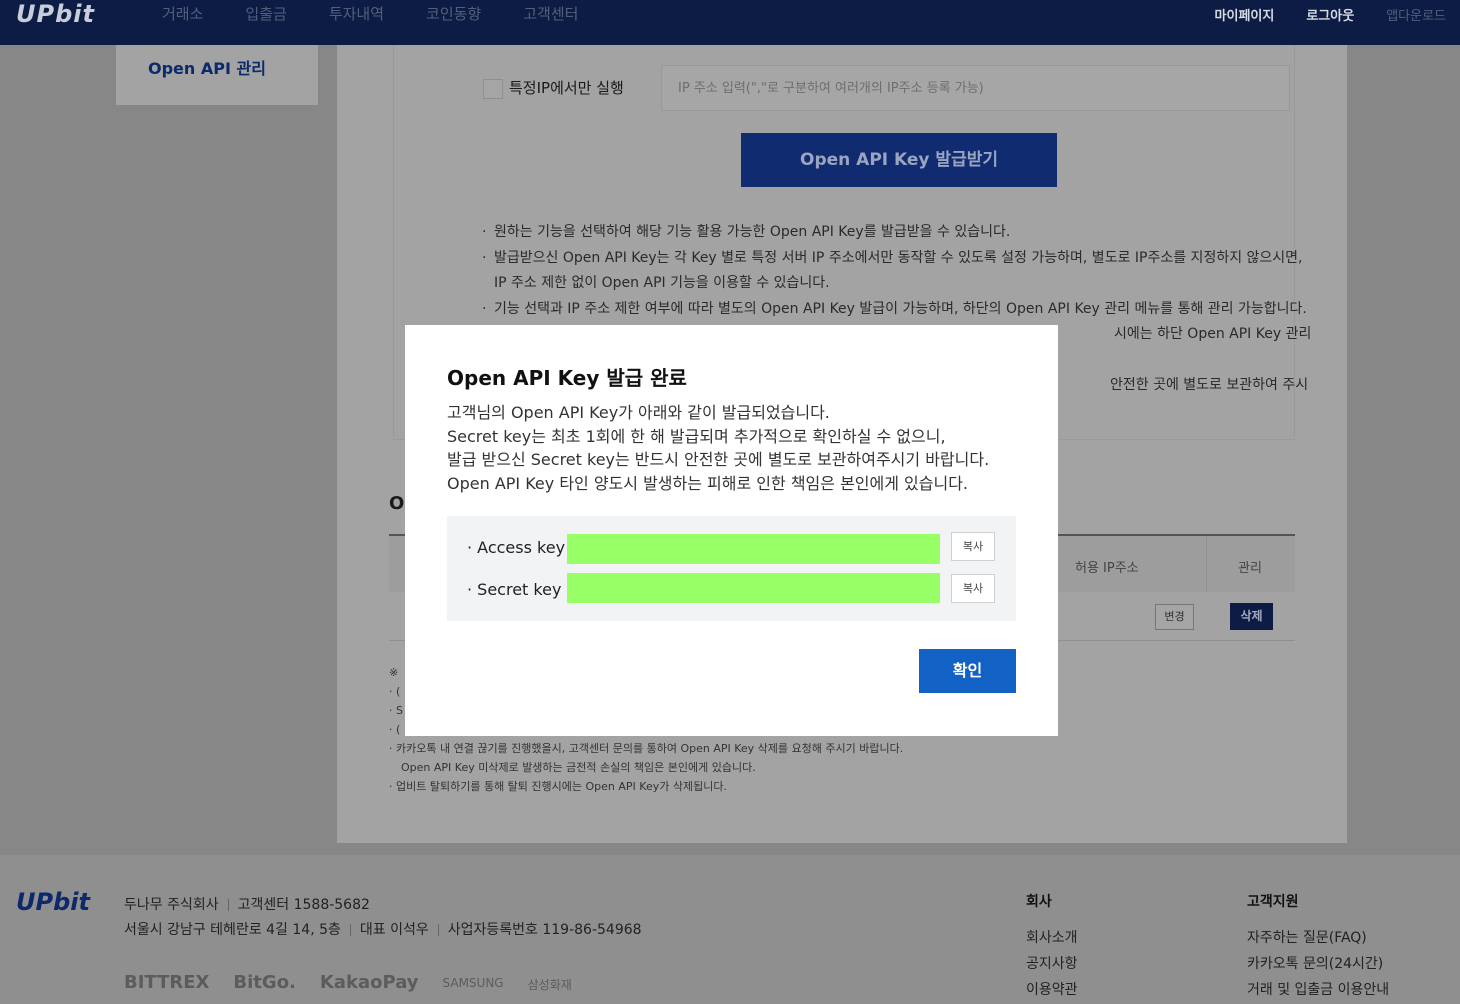  Describe the element at coordinates (1318, 964) in the screenshot. I see `link-kakao-inquiry: 카카오톡 문의(24시간)` at that location.